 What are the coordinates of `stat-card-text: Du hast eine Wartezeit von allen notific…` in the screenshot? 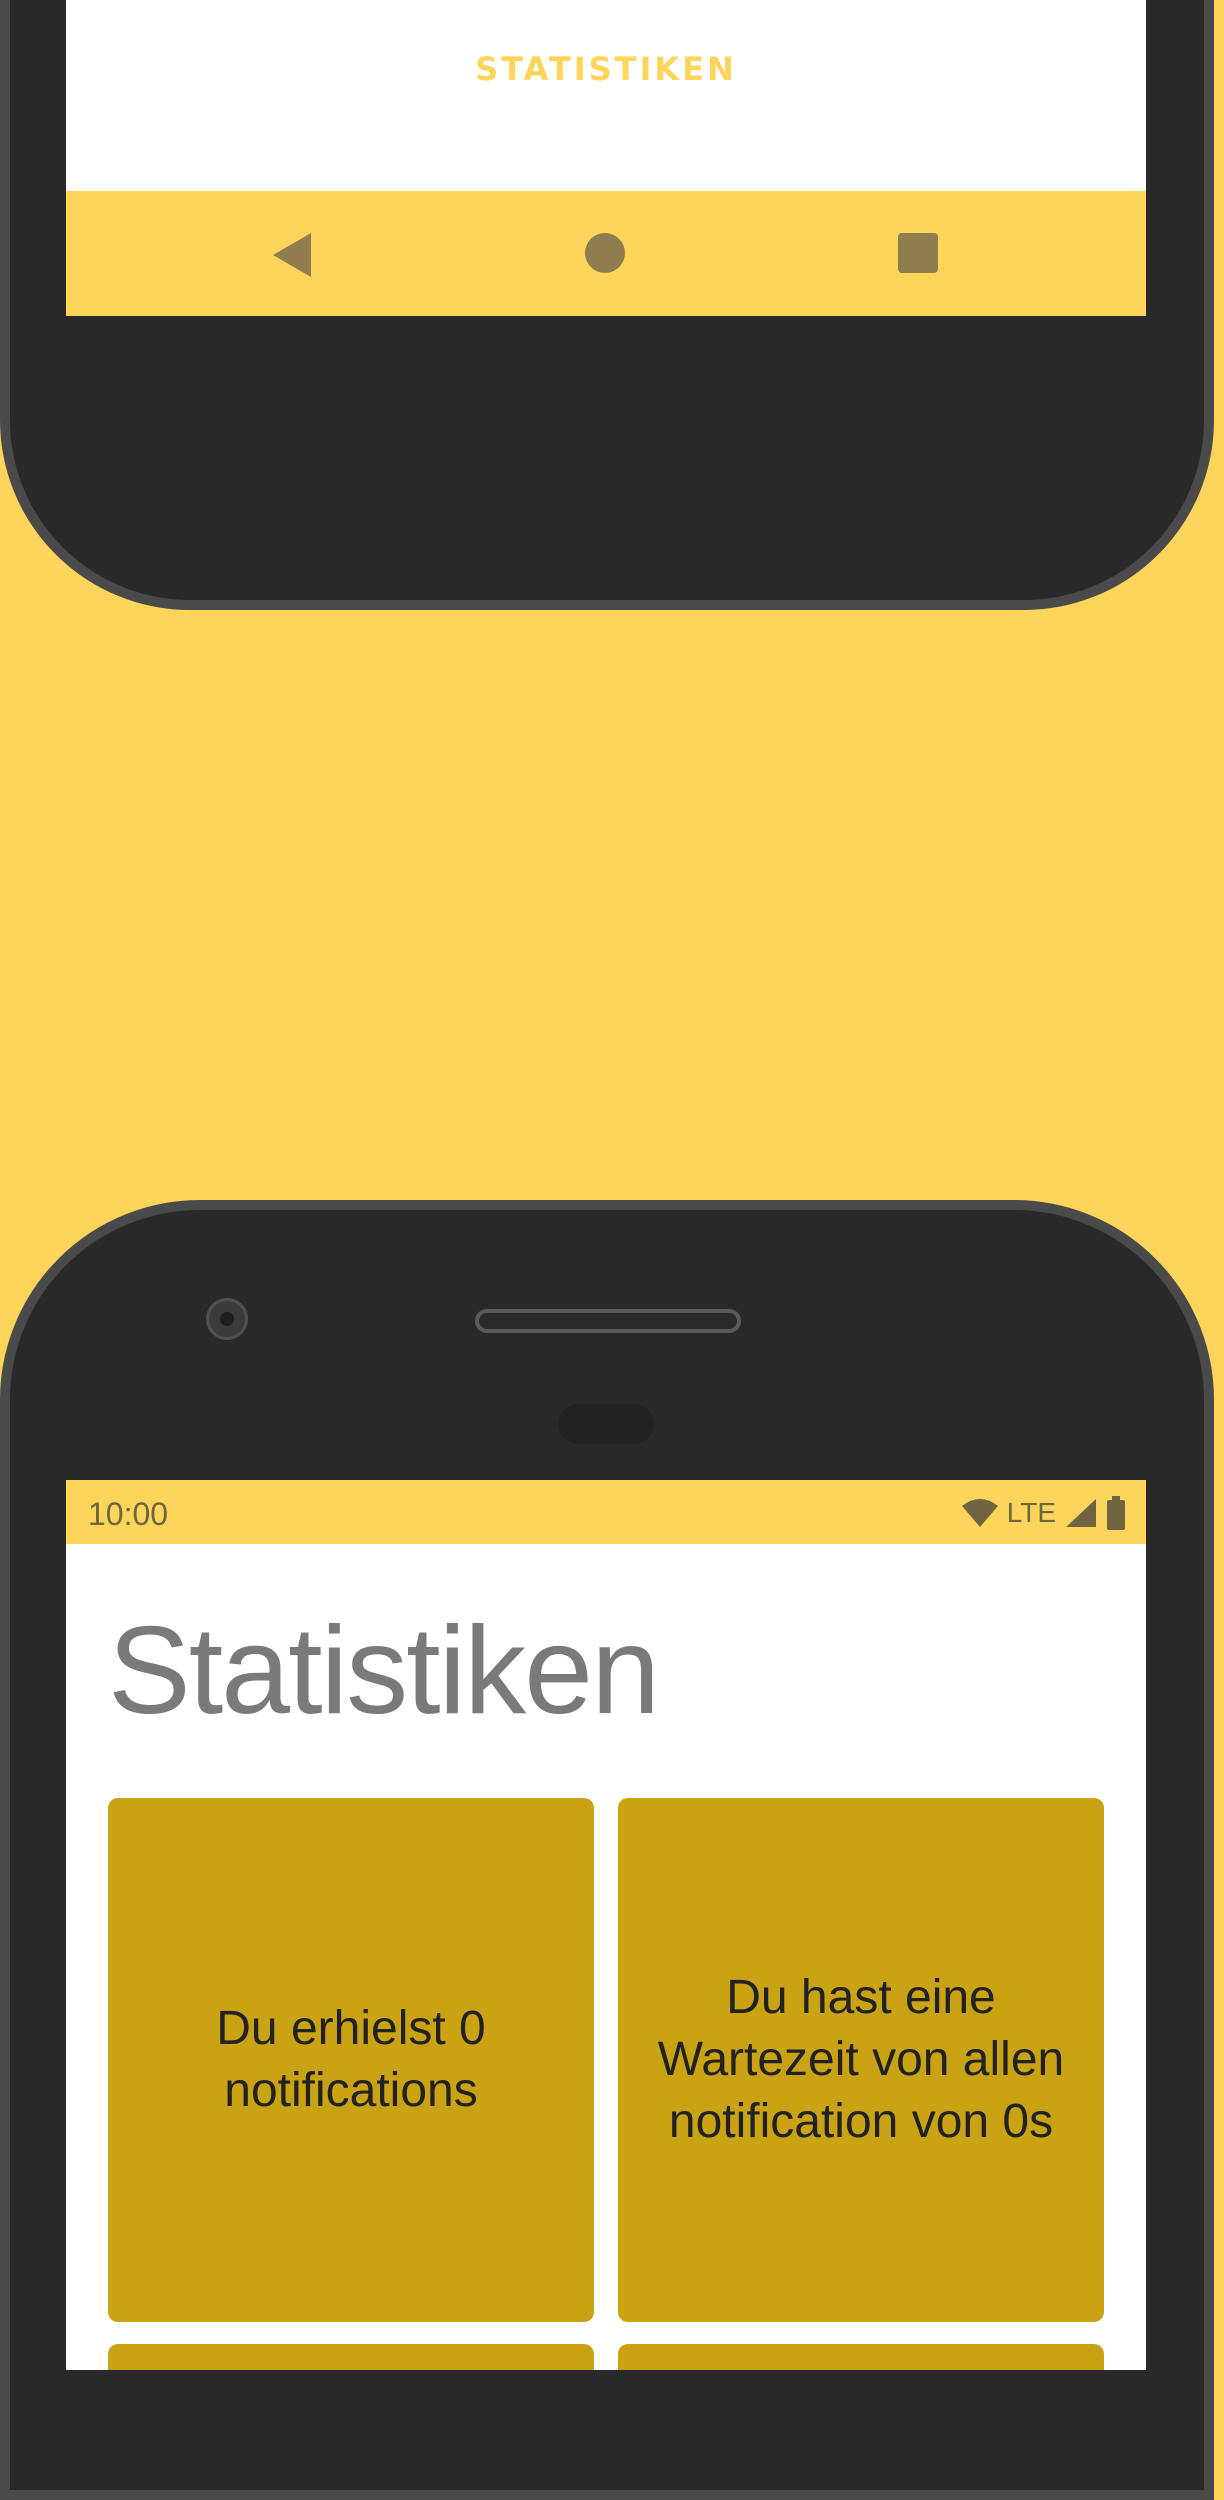 It's located at (861, 2059).